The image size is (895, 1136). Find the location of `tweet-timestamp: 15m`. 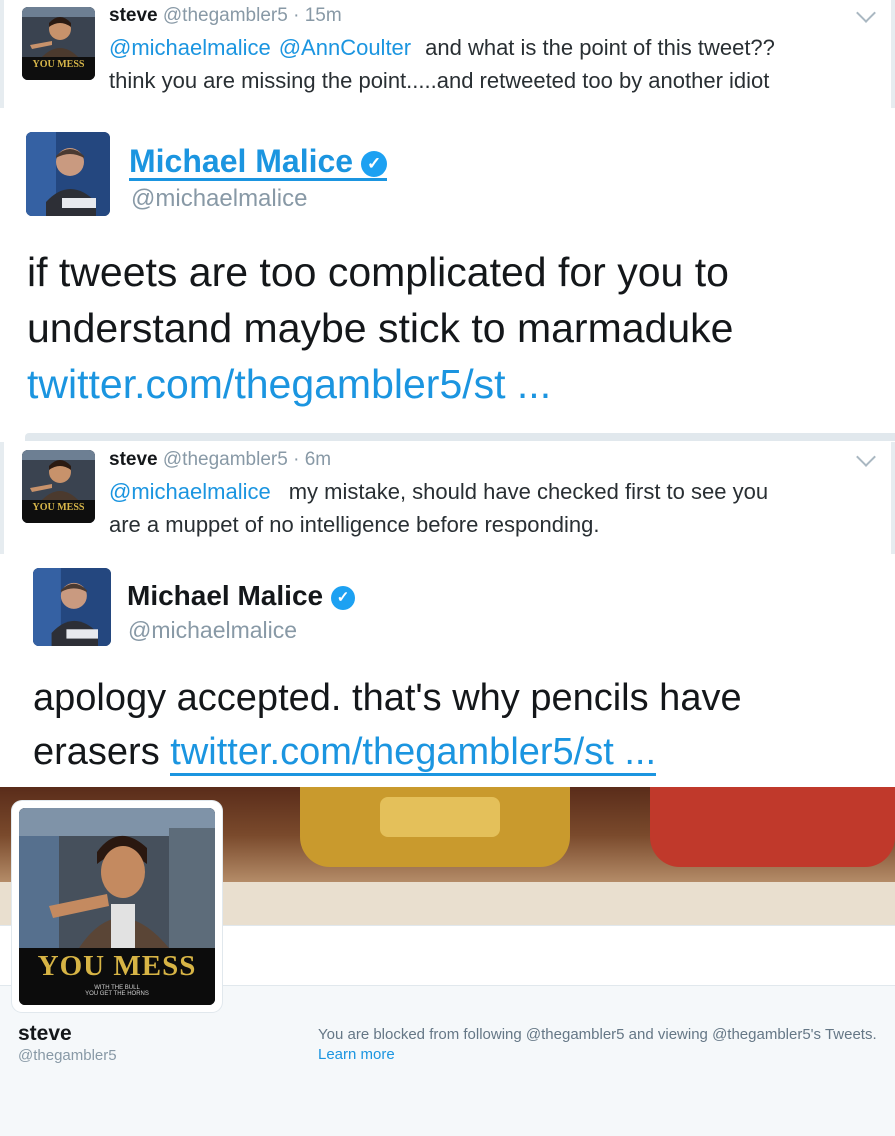

tweet-timestamp: 15m is located at coordinates (323, 15).